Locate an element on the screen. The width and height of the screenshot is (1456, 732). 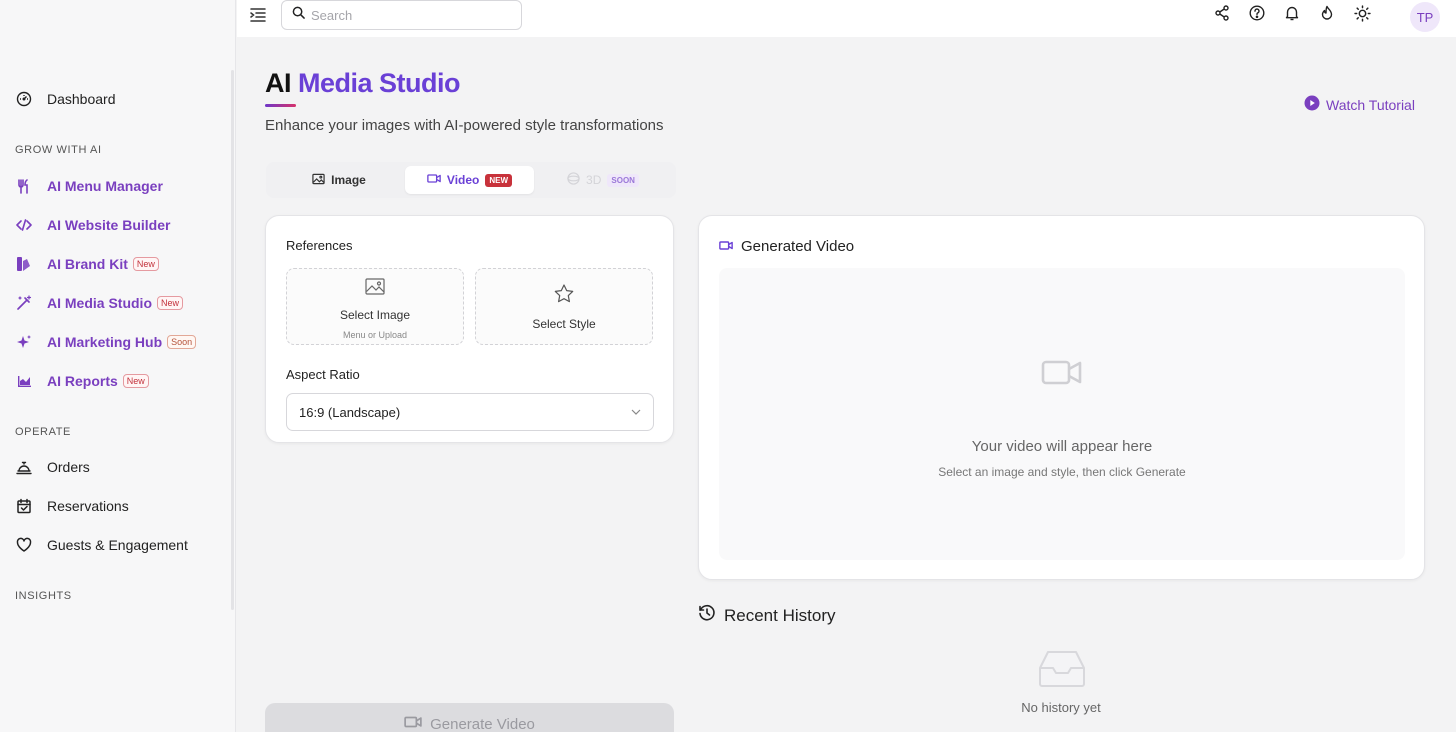
sidebar-item-ai-reports: AI Reports New is located at coordinates (82, 381).